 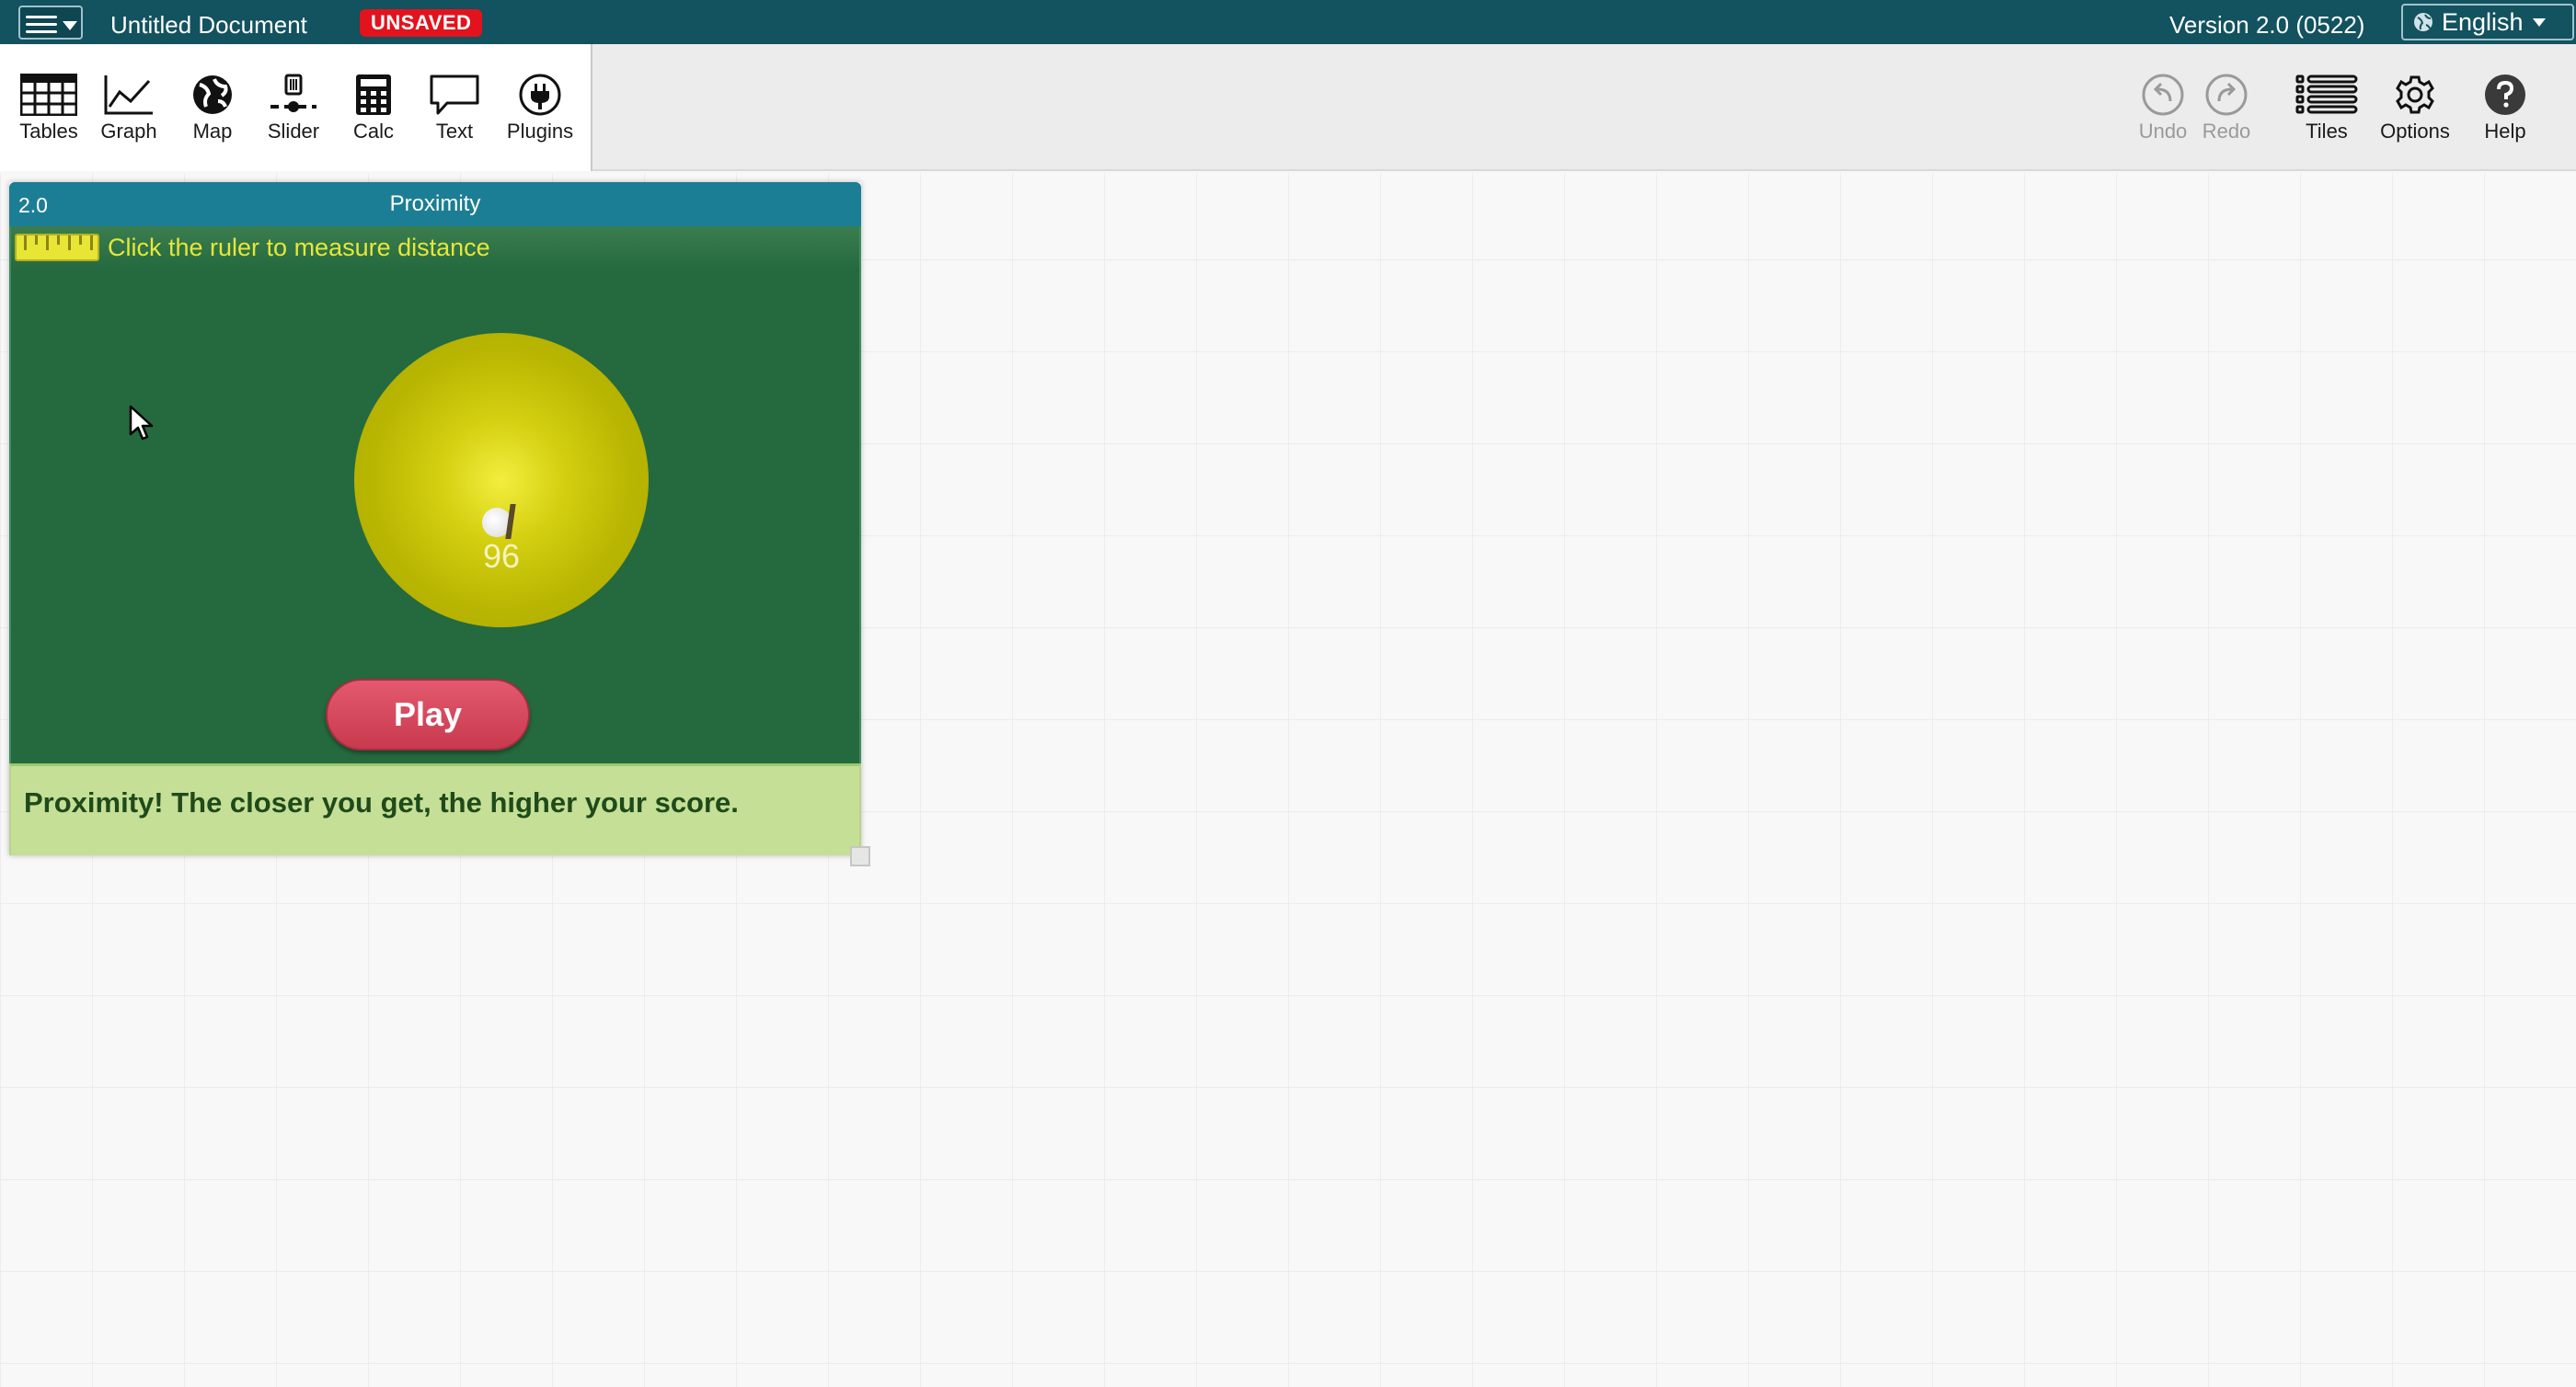 I want to click on resize-handle, so click(x=860, y=856).